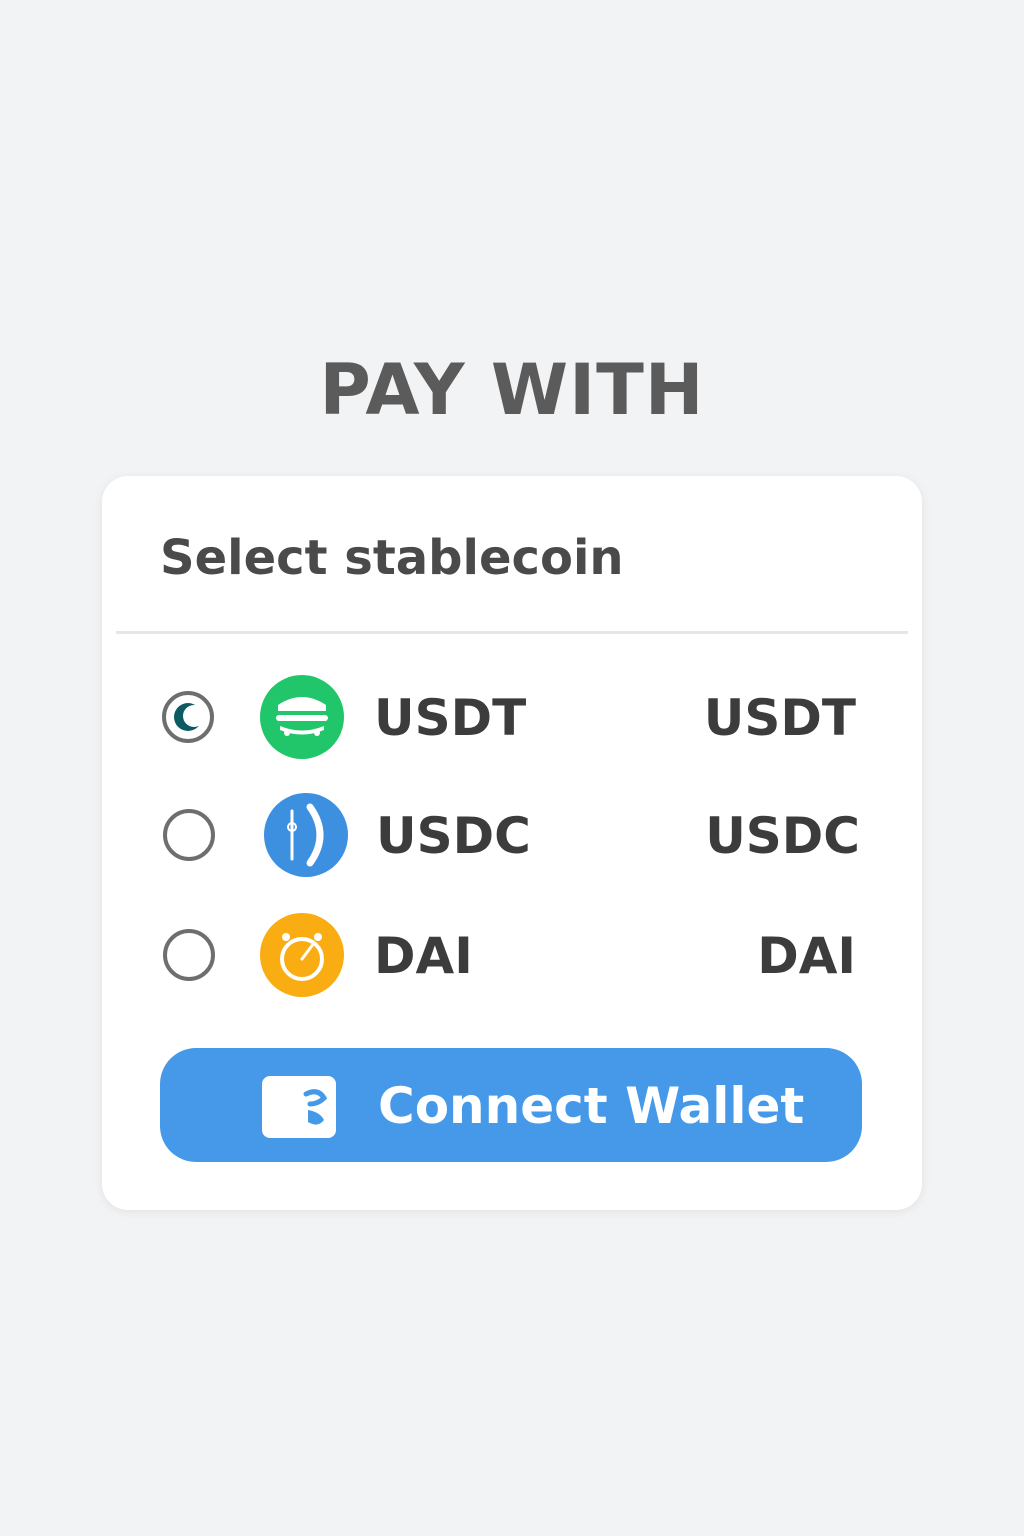 The image size is (1024, 1536). Describe the element at coordinates (189, 955) in the screenshot. I see `radio-dai` at that location.